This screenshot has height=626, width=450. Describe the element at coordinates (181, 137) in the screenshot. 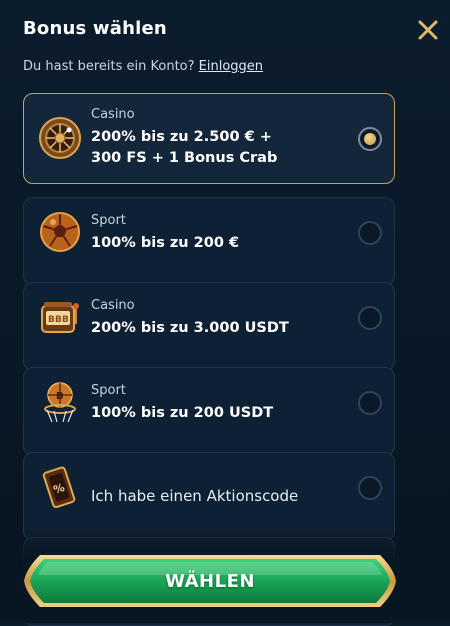

I see `option-offer-line-1: 200% bis zu 2.500 € +` at that location.